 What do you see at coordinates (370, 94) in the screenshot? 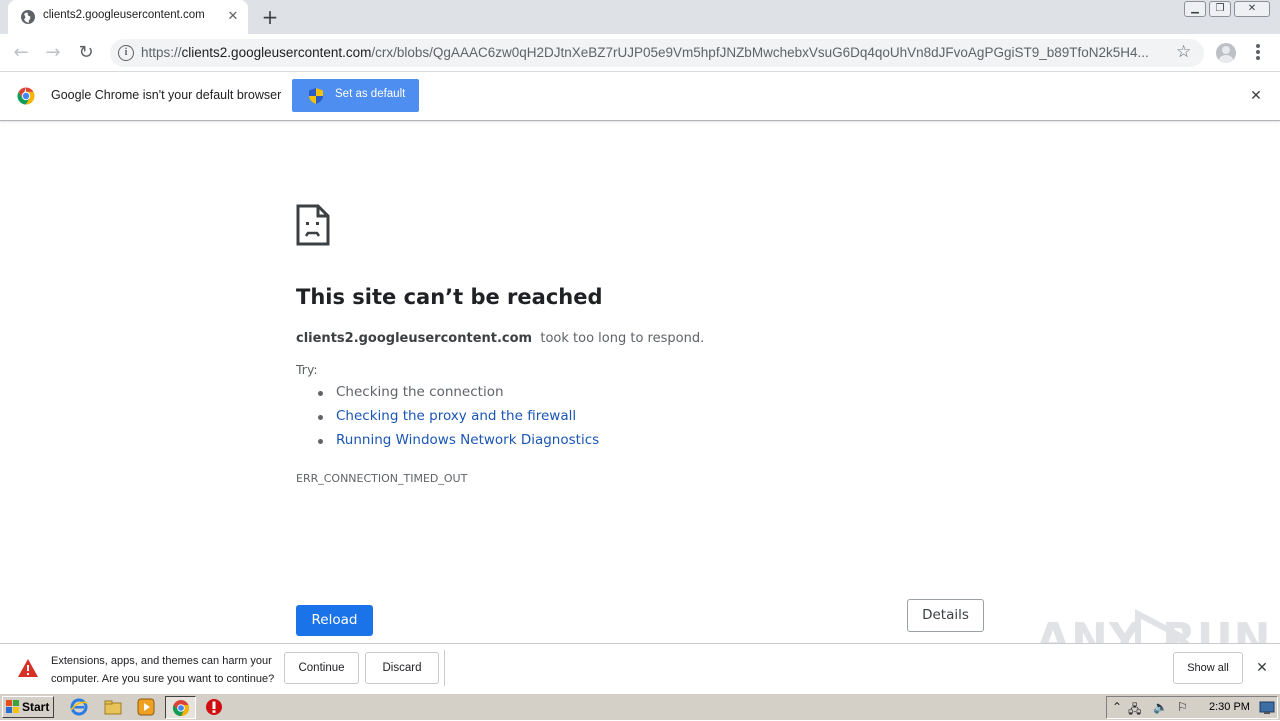
I see `set-as-default-label: Set as default` at bounding box center [370, 94].